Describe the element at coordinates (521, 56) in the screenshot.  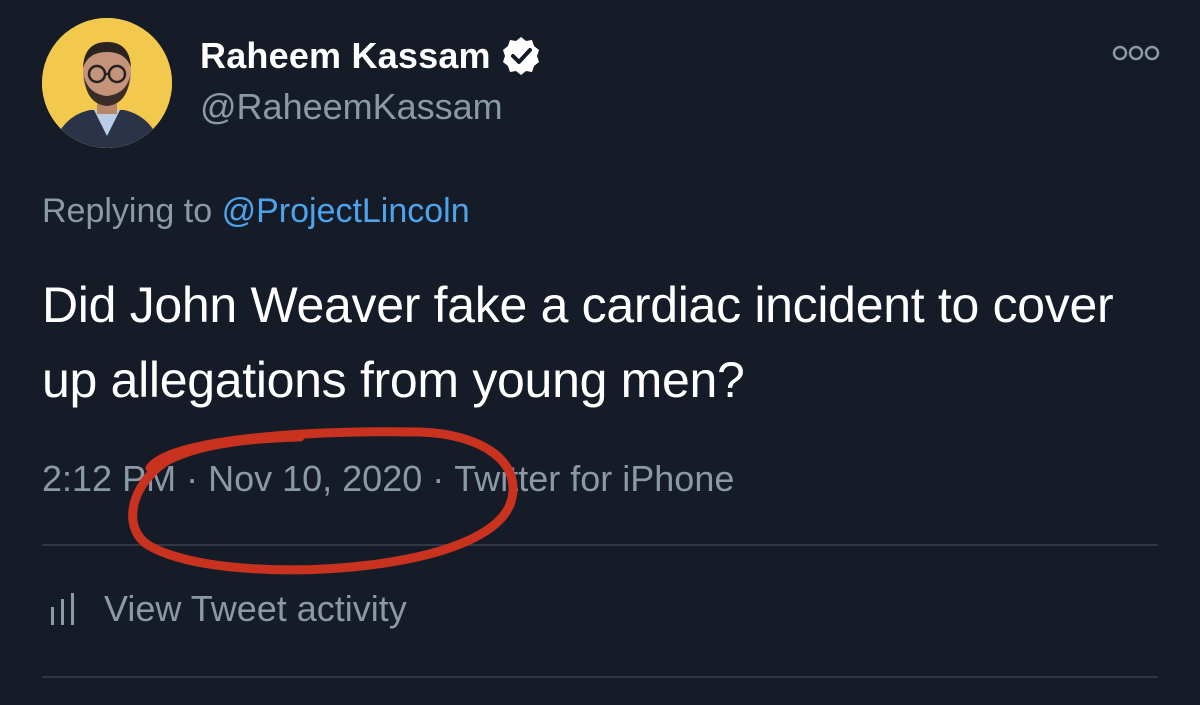
I see `verified-badge-icon` at that location.